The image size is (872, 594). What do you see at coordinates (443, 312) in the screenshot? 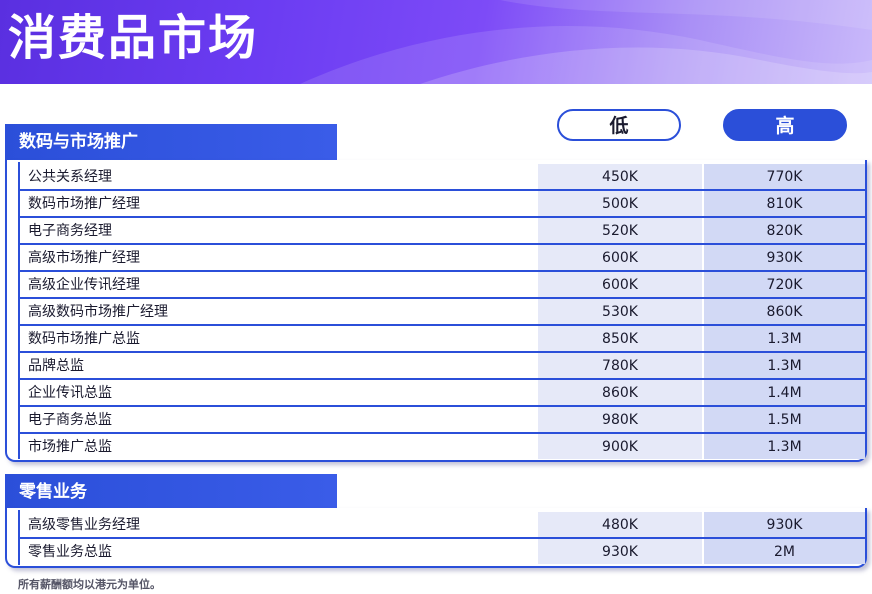
I see `table-row: 高级数码市场推广经理 530K 860K` at bounding box center [443, 312].